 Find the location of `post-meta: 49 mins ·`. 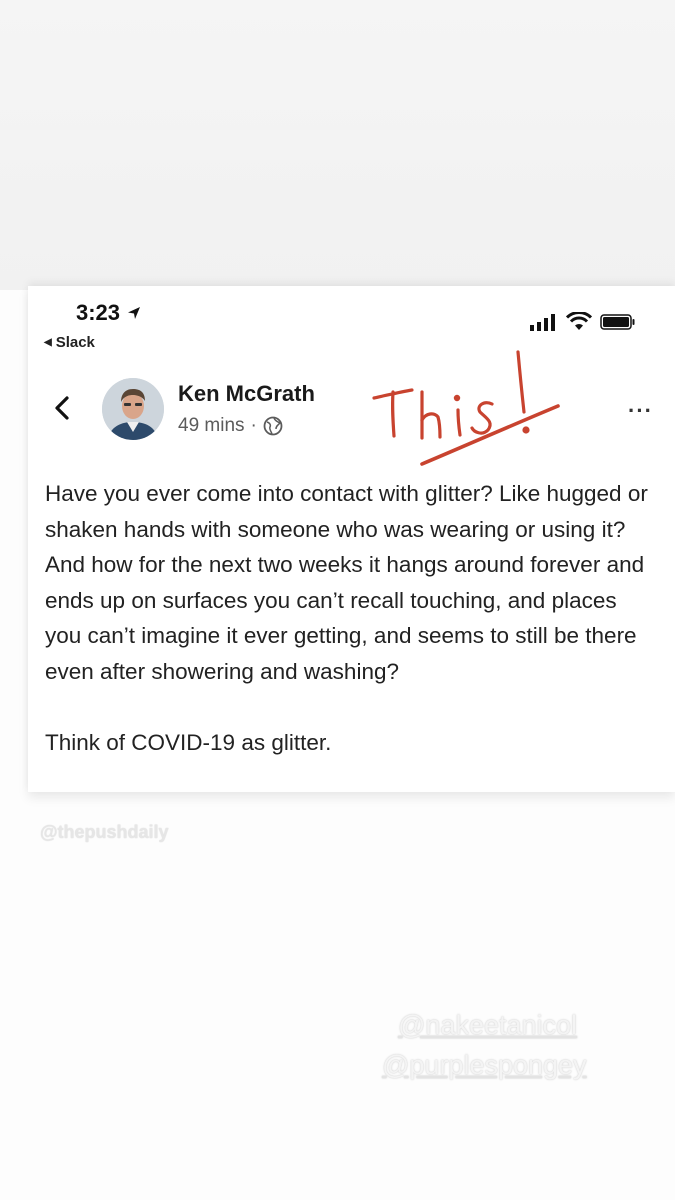

post-meta: 49 mins · is located at coordinates (230, 426).